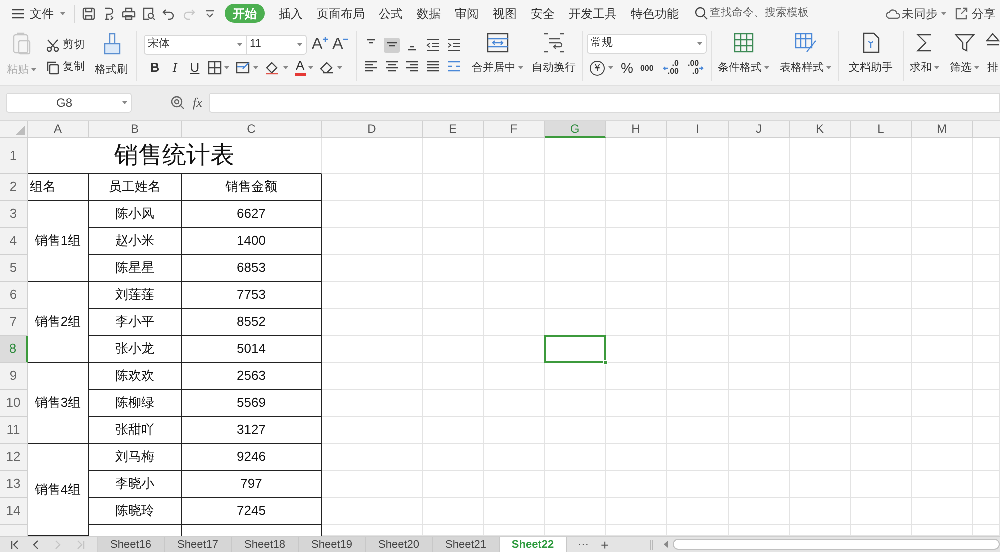 Image resolution: width=1000 pixels, height=552 pixels. I want to click on row-header: 3, so click(14, 214).